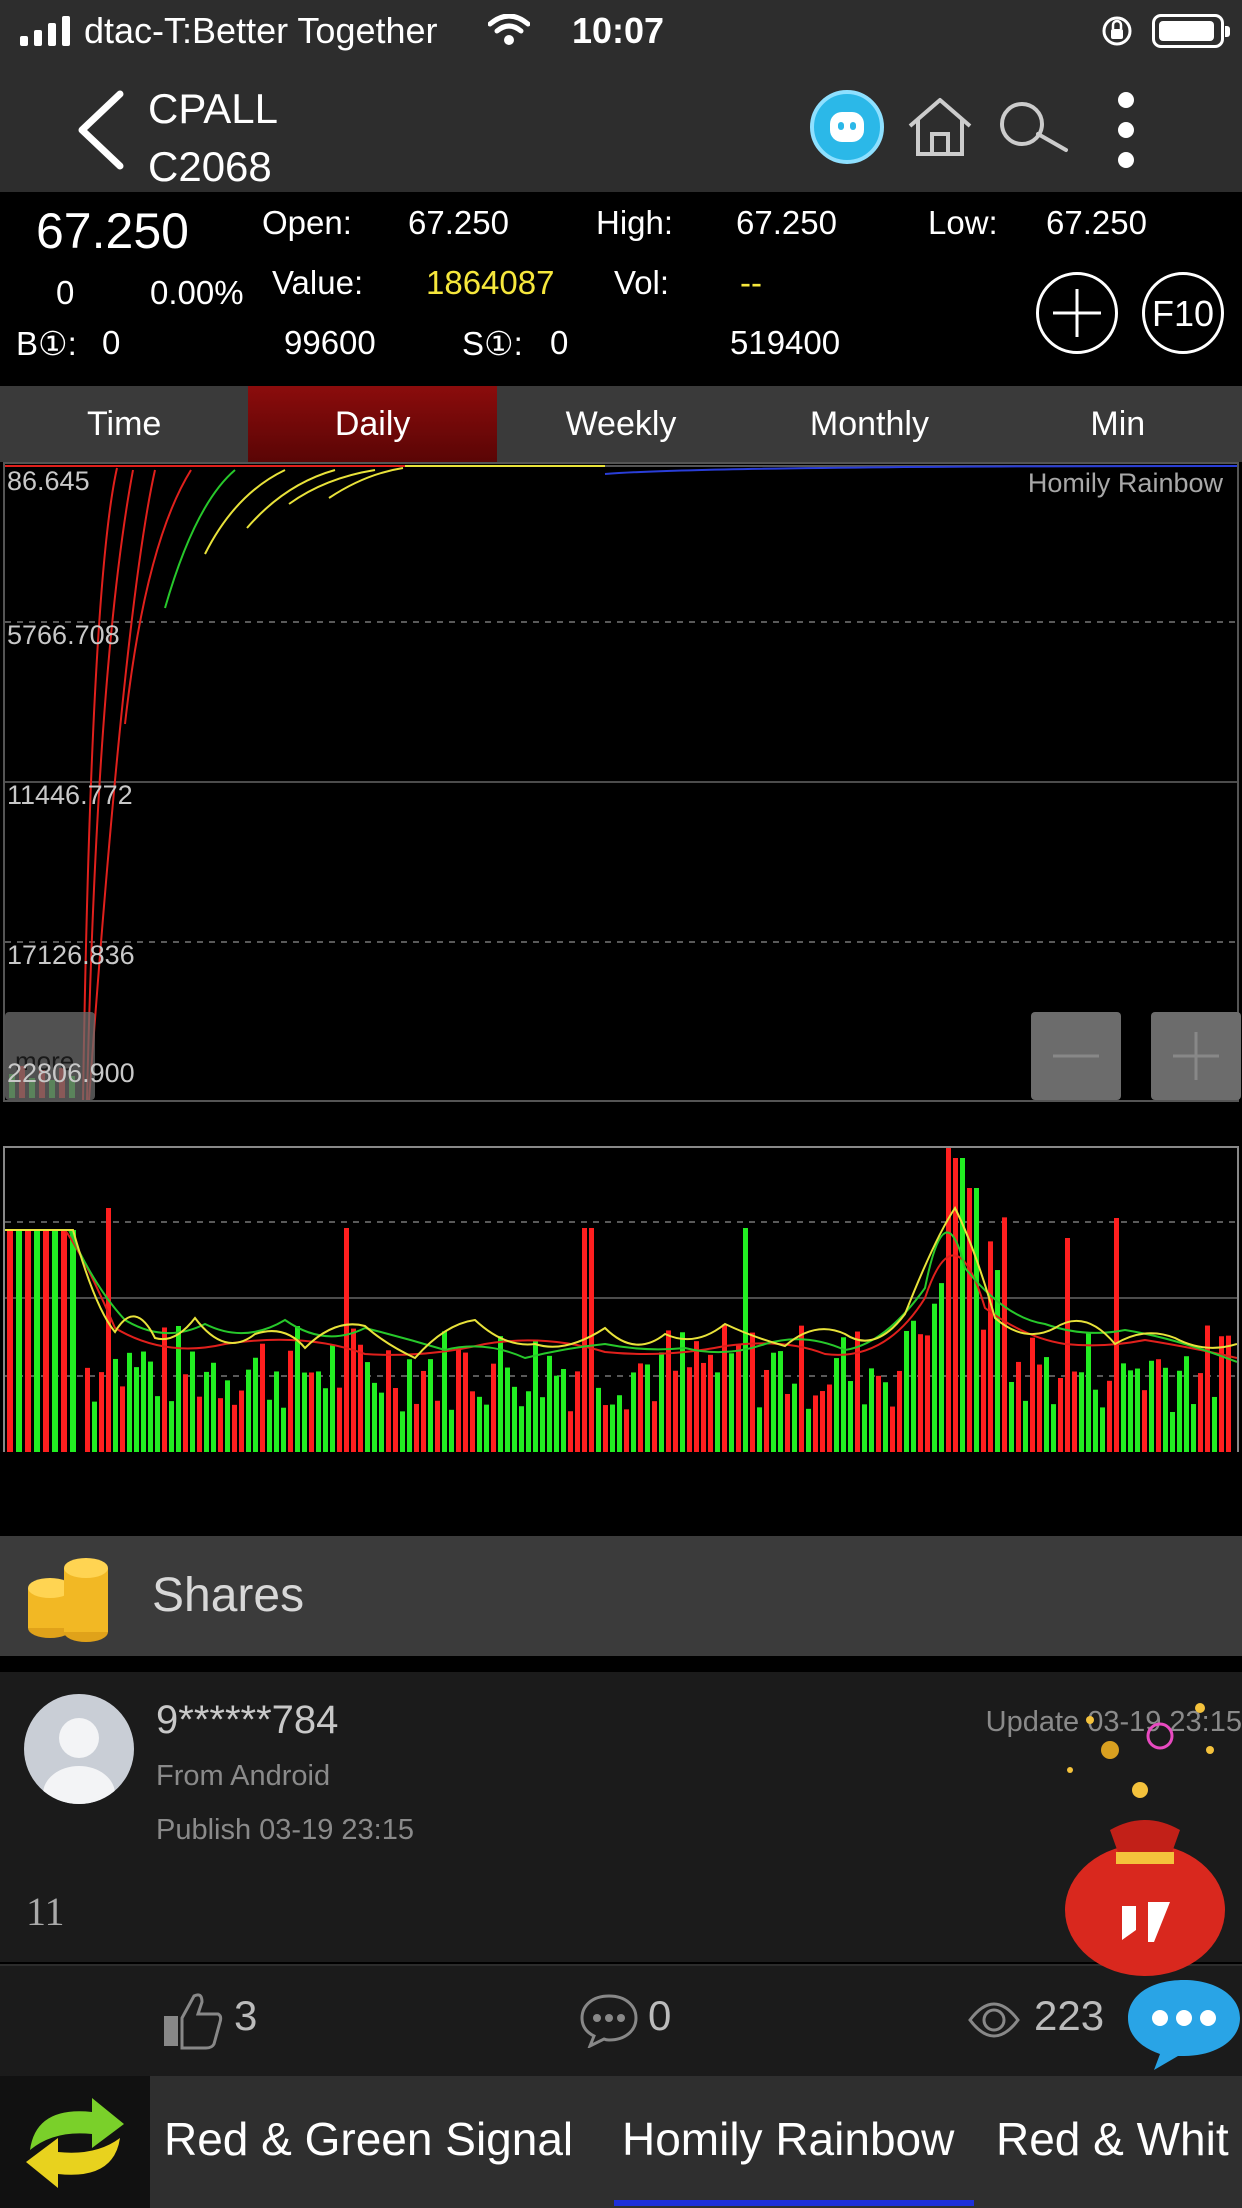  What do you see at coordinates (1112, 2139) in the screenshot?
I see `indicator-tab-red-white: Red & Whit` at bounding box center [1112, 2139].